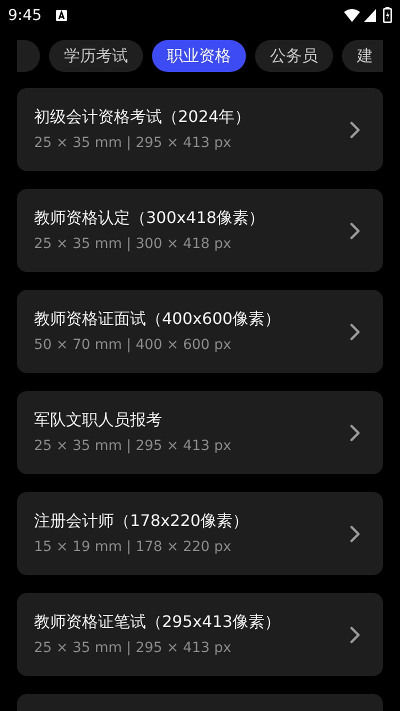 This screenshot has width=400, height=711. I want to click on card-title: 教师资格证笔试（295x413像素）, so click(158, 622).